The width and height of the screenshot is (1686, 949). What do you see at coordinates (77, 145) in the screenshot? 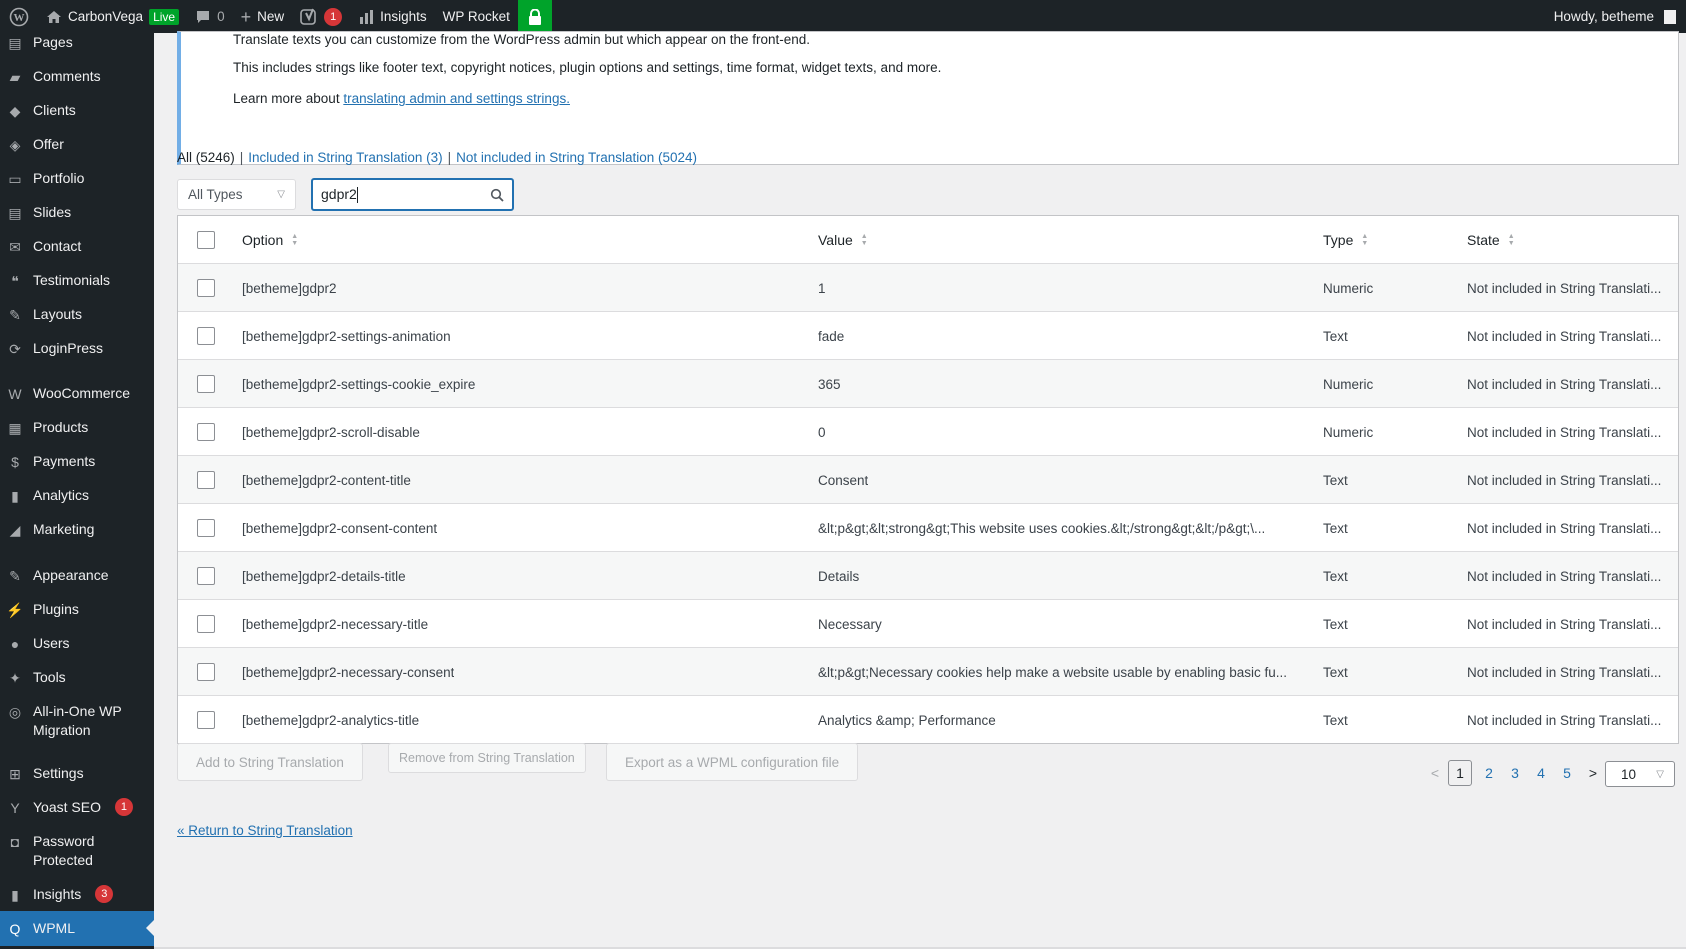
I see `sidebar-item-offer: ◈ Offer` at bounding box center [77, 145].